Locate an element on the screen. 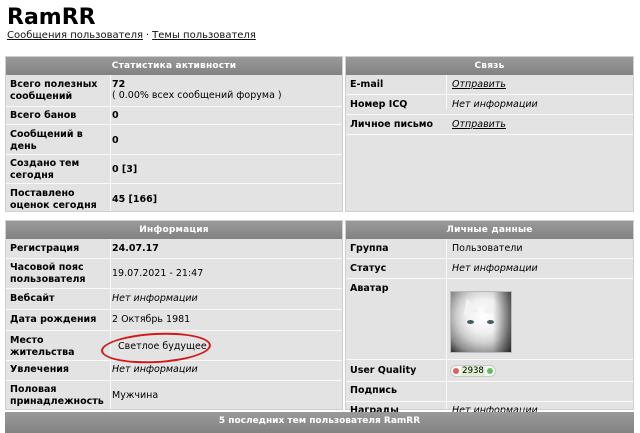 This screenshot has width=640, height=433. stats-value-bans: 0 is located at coordinates (115, 115).